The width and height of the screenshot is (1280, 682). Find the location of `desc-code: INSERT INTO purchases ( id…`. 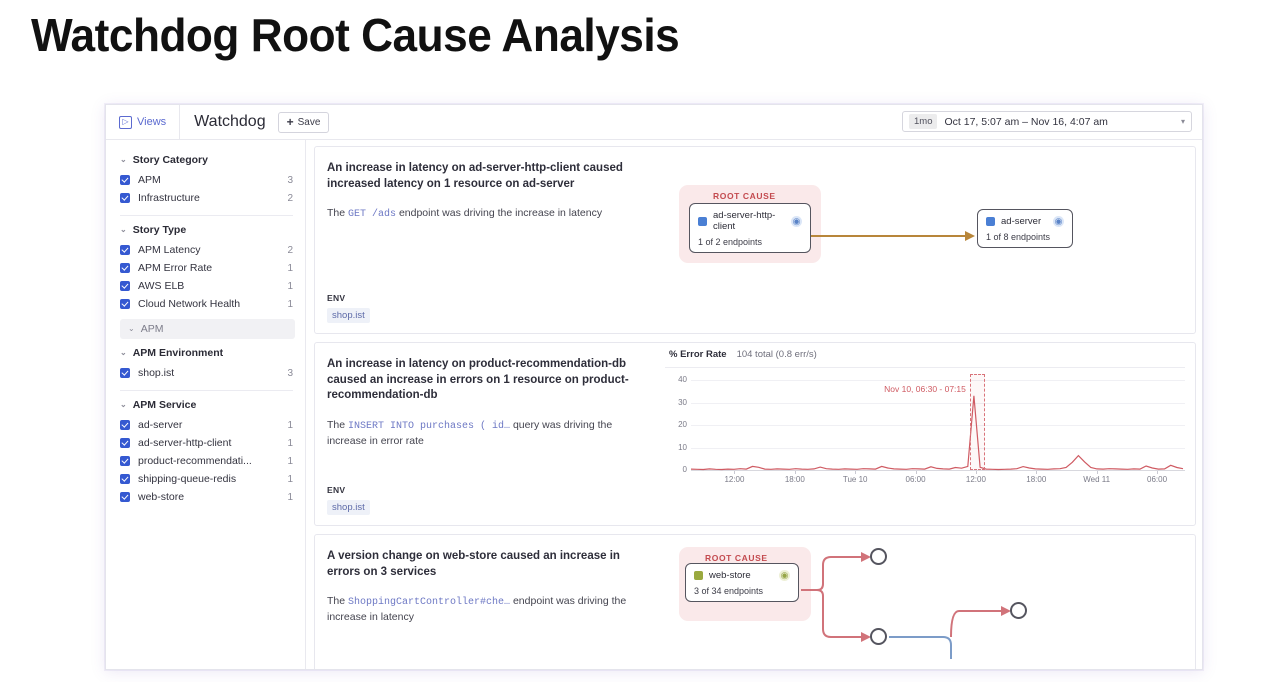

desc-code: INSERT INTO purchases ( id… is located at coordinates (429, 426).